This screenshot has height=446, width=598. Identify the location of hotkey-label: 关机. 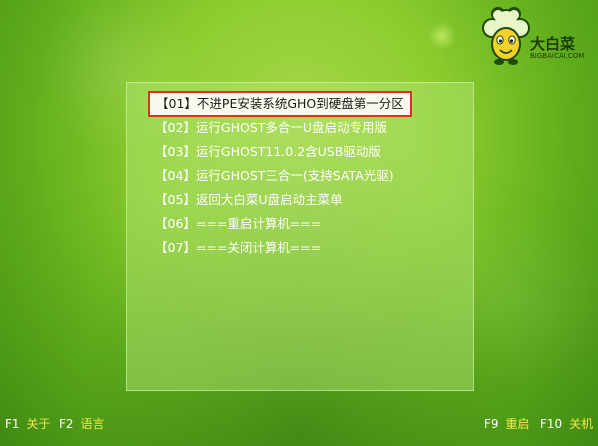
(581, 424).